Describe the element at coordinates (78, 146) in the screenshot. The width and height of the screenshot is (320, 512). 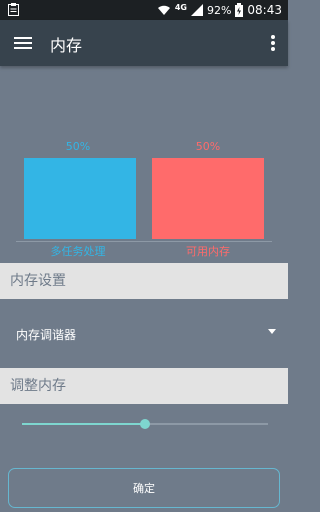
I see `bar-value-label-multitask: 50%` at that location.